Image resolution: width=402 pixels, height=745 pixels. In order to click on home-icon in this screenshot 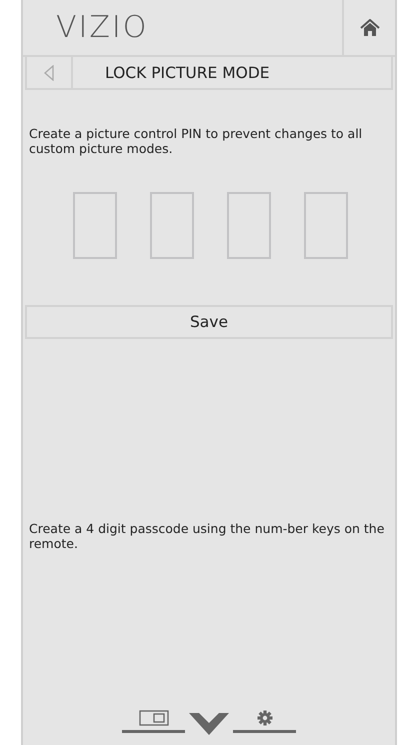, I will do `click(370, 27)`.